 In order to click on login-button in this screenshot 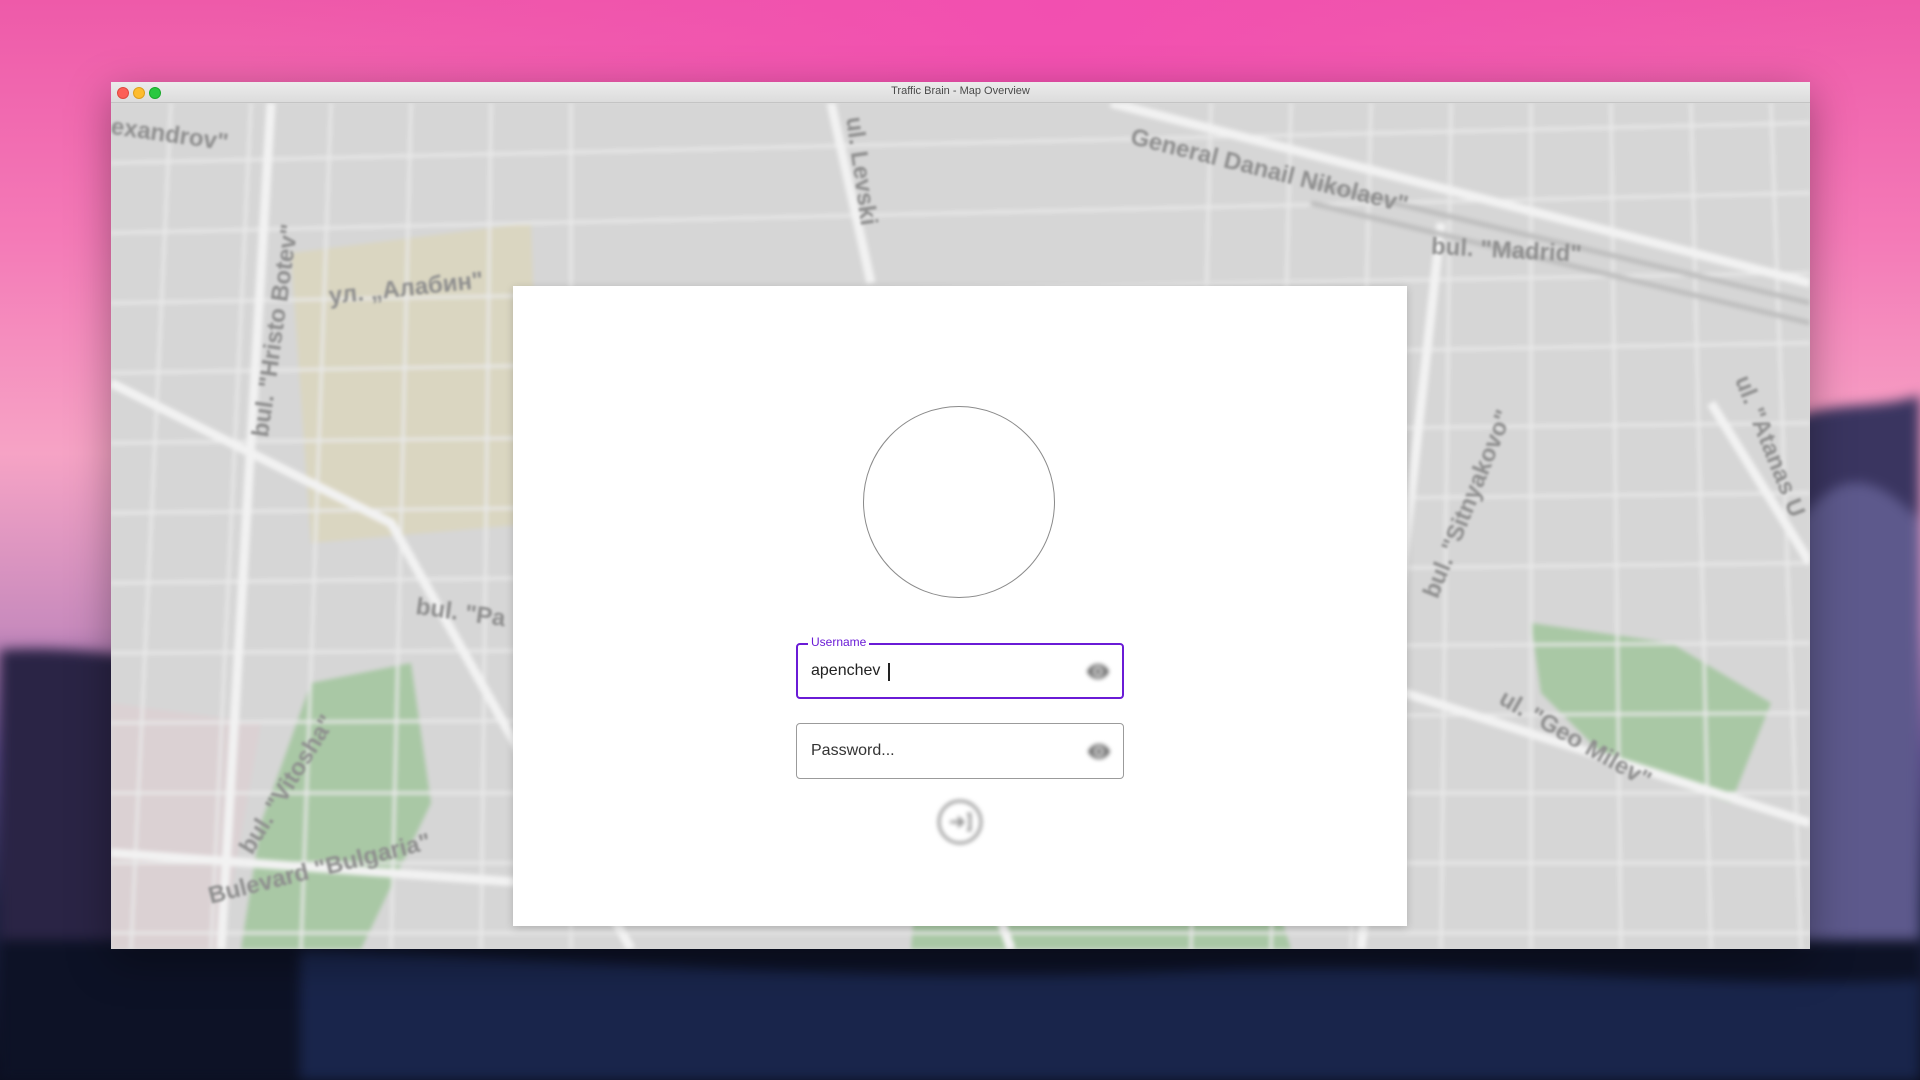, I will do `click(960, 822)`.